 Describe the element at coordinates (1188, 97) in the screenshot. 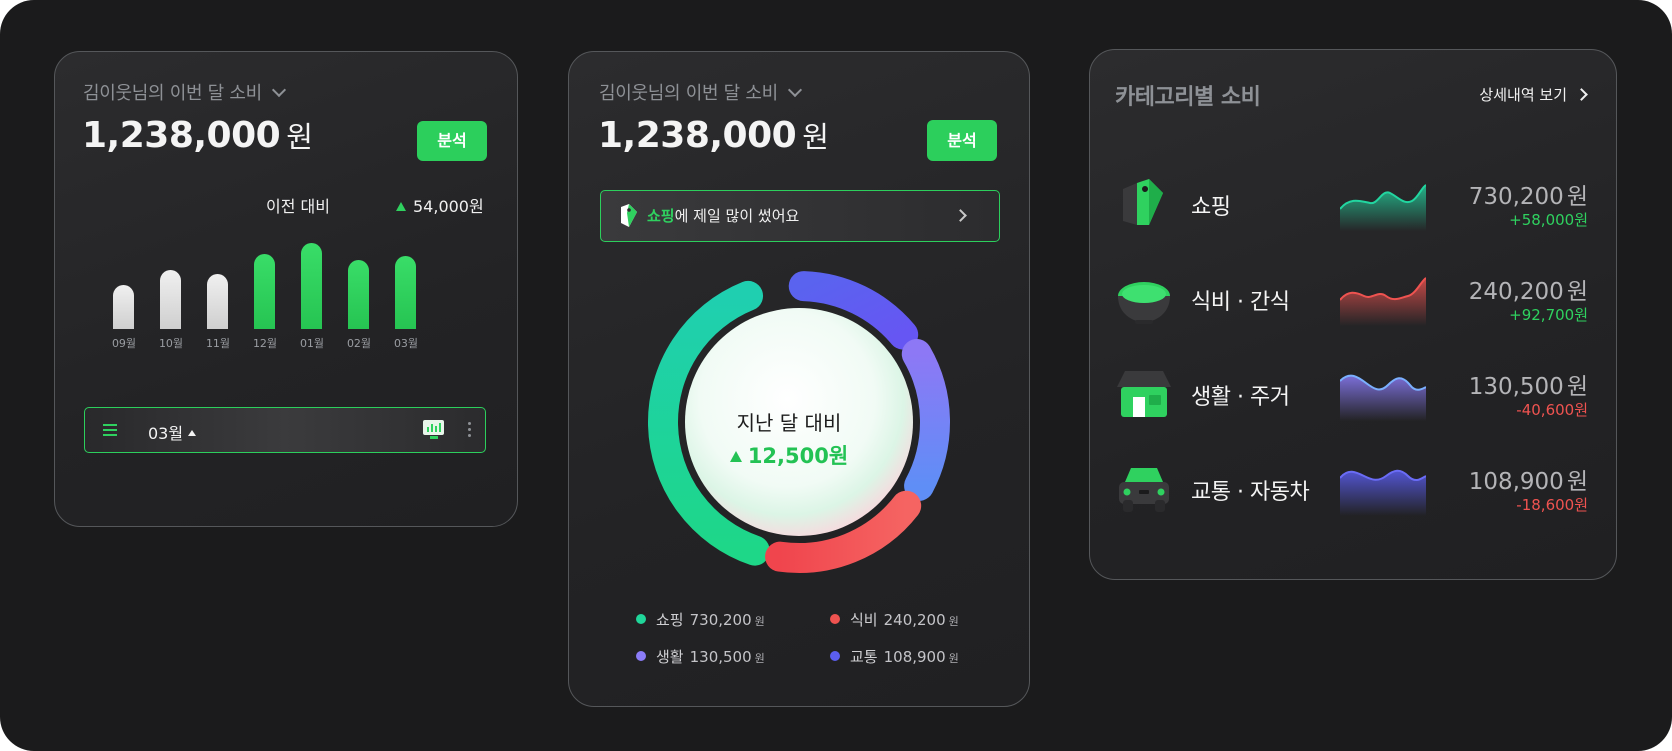

I see `card-title: 카테고리별 소비` at that location.